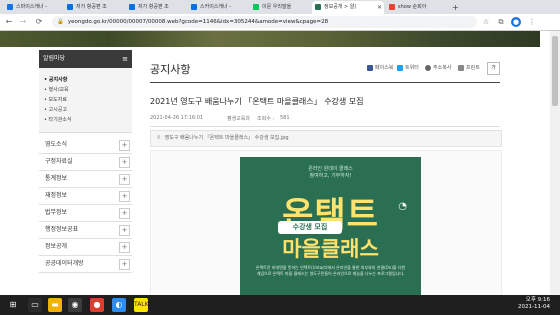 The width and height of the screenshot is (560, 315). I want to click on extension-icon: ⧉, so click(501, 22).